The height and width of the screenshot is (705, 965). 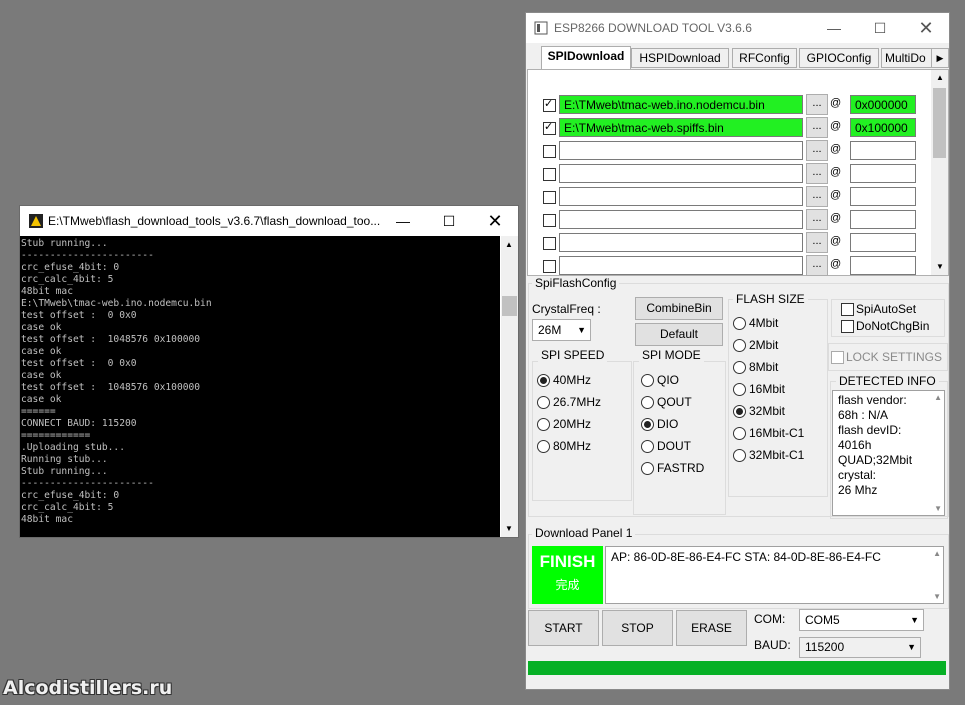 I want to click on download-panel-label: Download Panel 1, so click(x=584, y=533).